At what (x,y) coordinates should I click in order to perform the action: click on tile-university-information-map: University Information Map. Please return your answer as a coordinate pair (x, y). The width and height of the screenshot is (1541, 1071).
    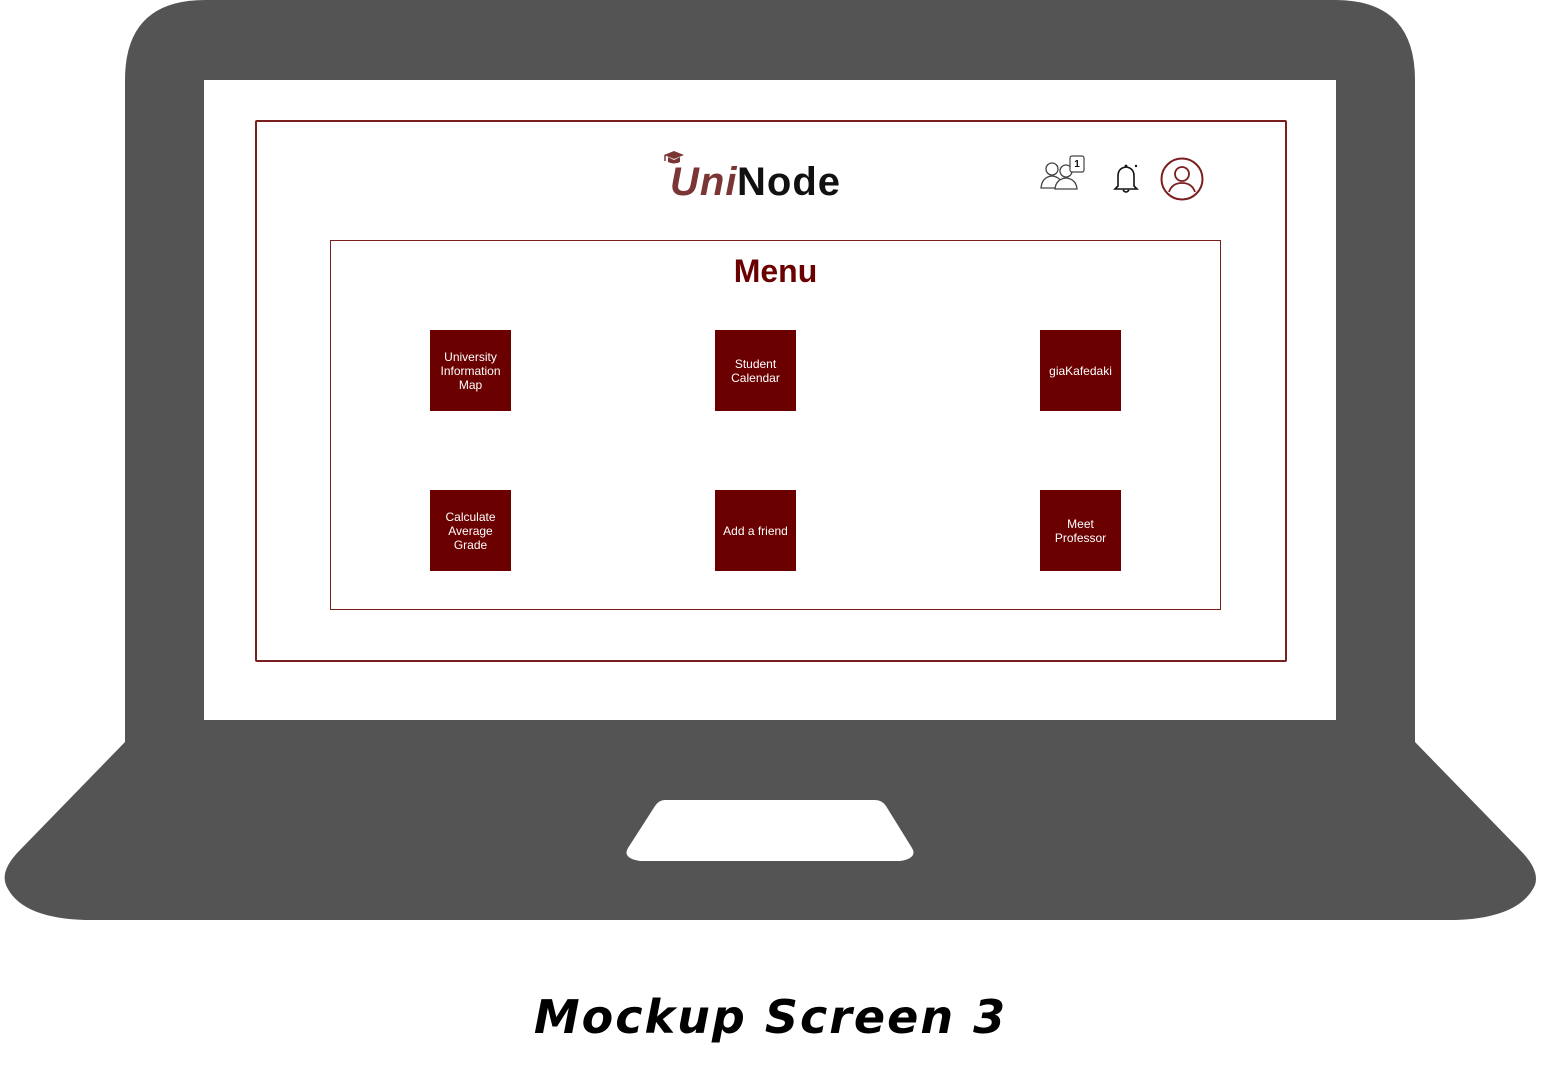
    Looking at the image, I should click on (470, 370).